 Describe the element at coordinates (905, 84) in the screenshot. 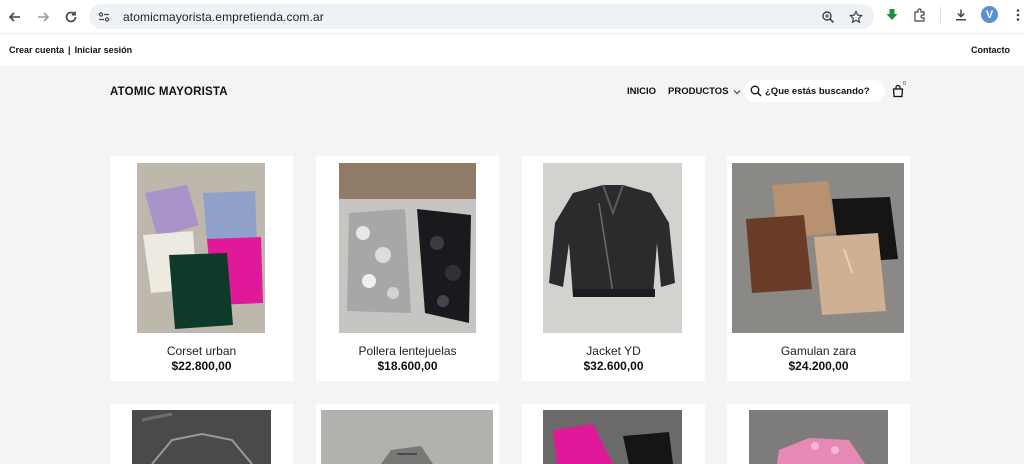

I see `cart-count-badge: 0` at that location.